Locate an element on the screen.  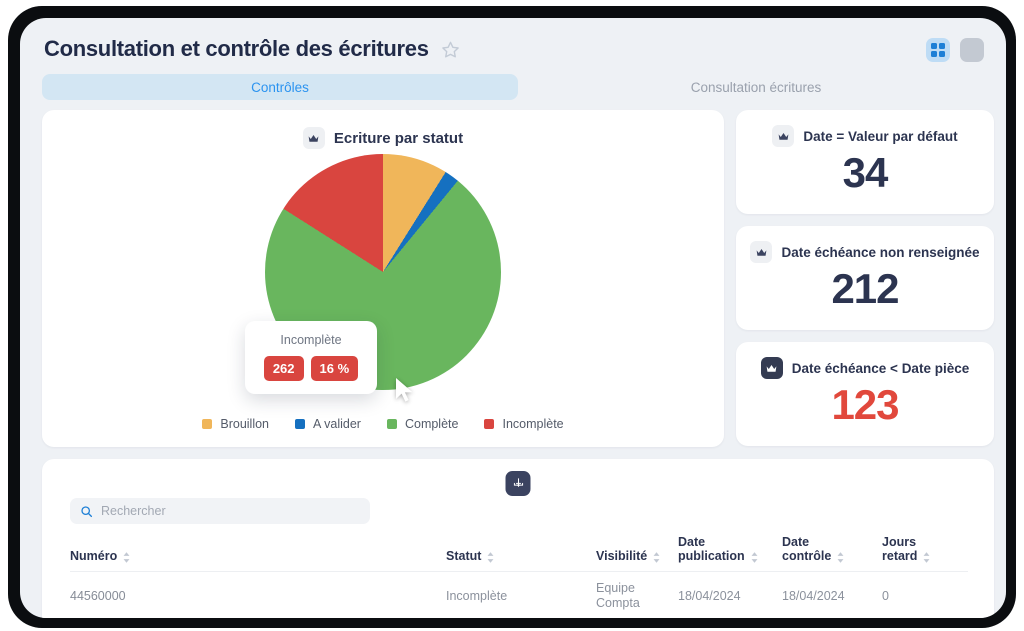
cell-numero: 44560000 is located at coordinates (258, 594).